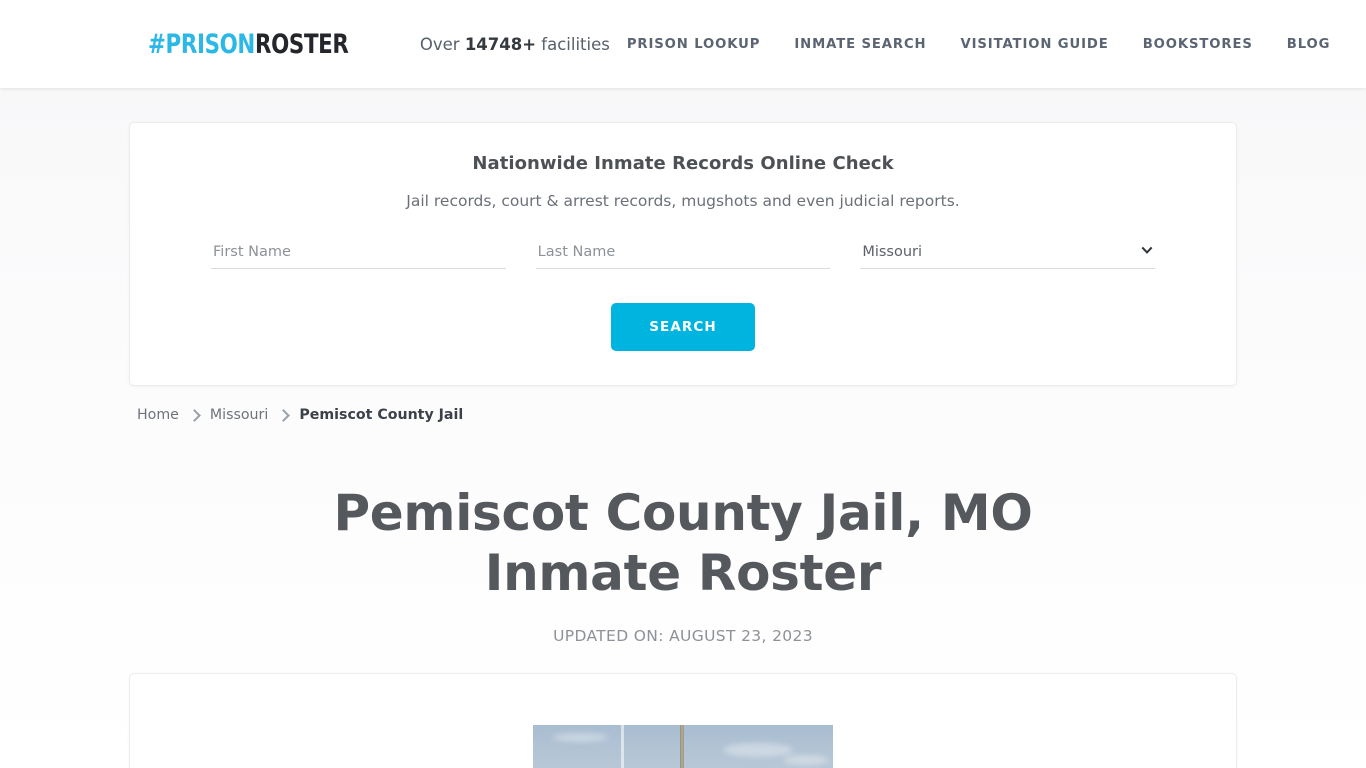 The image size is (1366, 768). What do you see at coordinates (301, 44) in the screenshot?
I see `logo-suffix: ROSTER` at bounding box center [301, 44].